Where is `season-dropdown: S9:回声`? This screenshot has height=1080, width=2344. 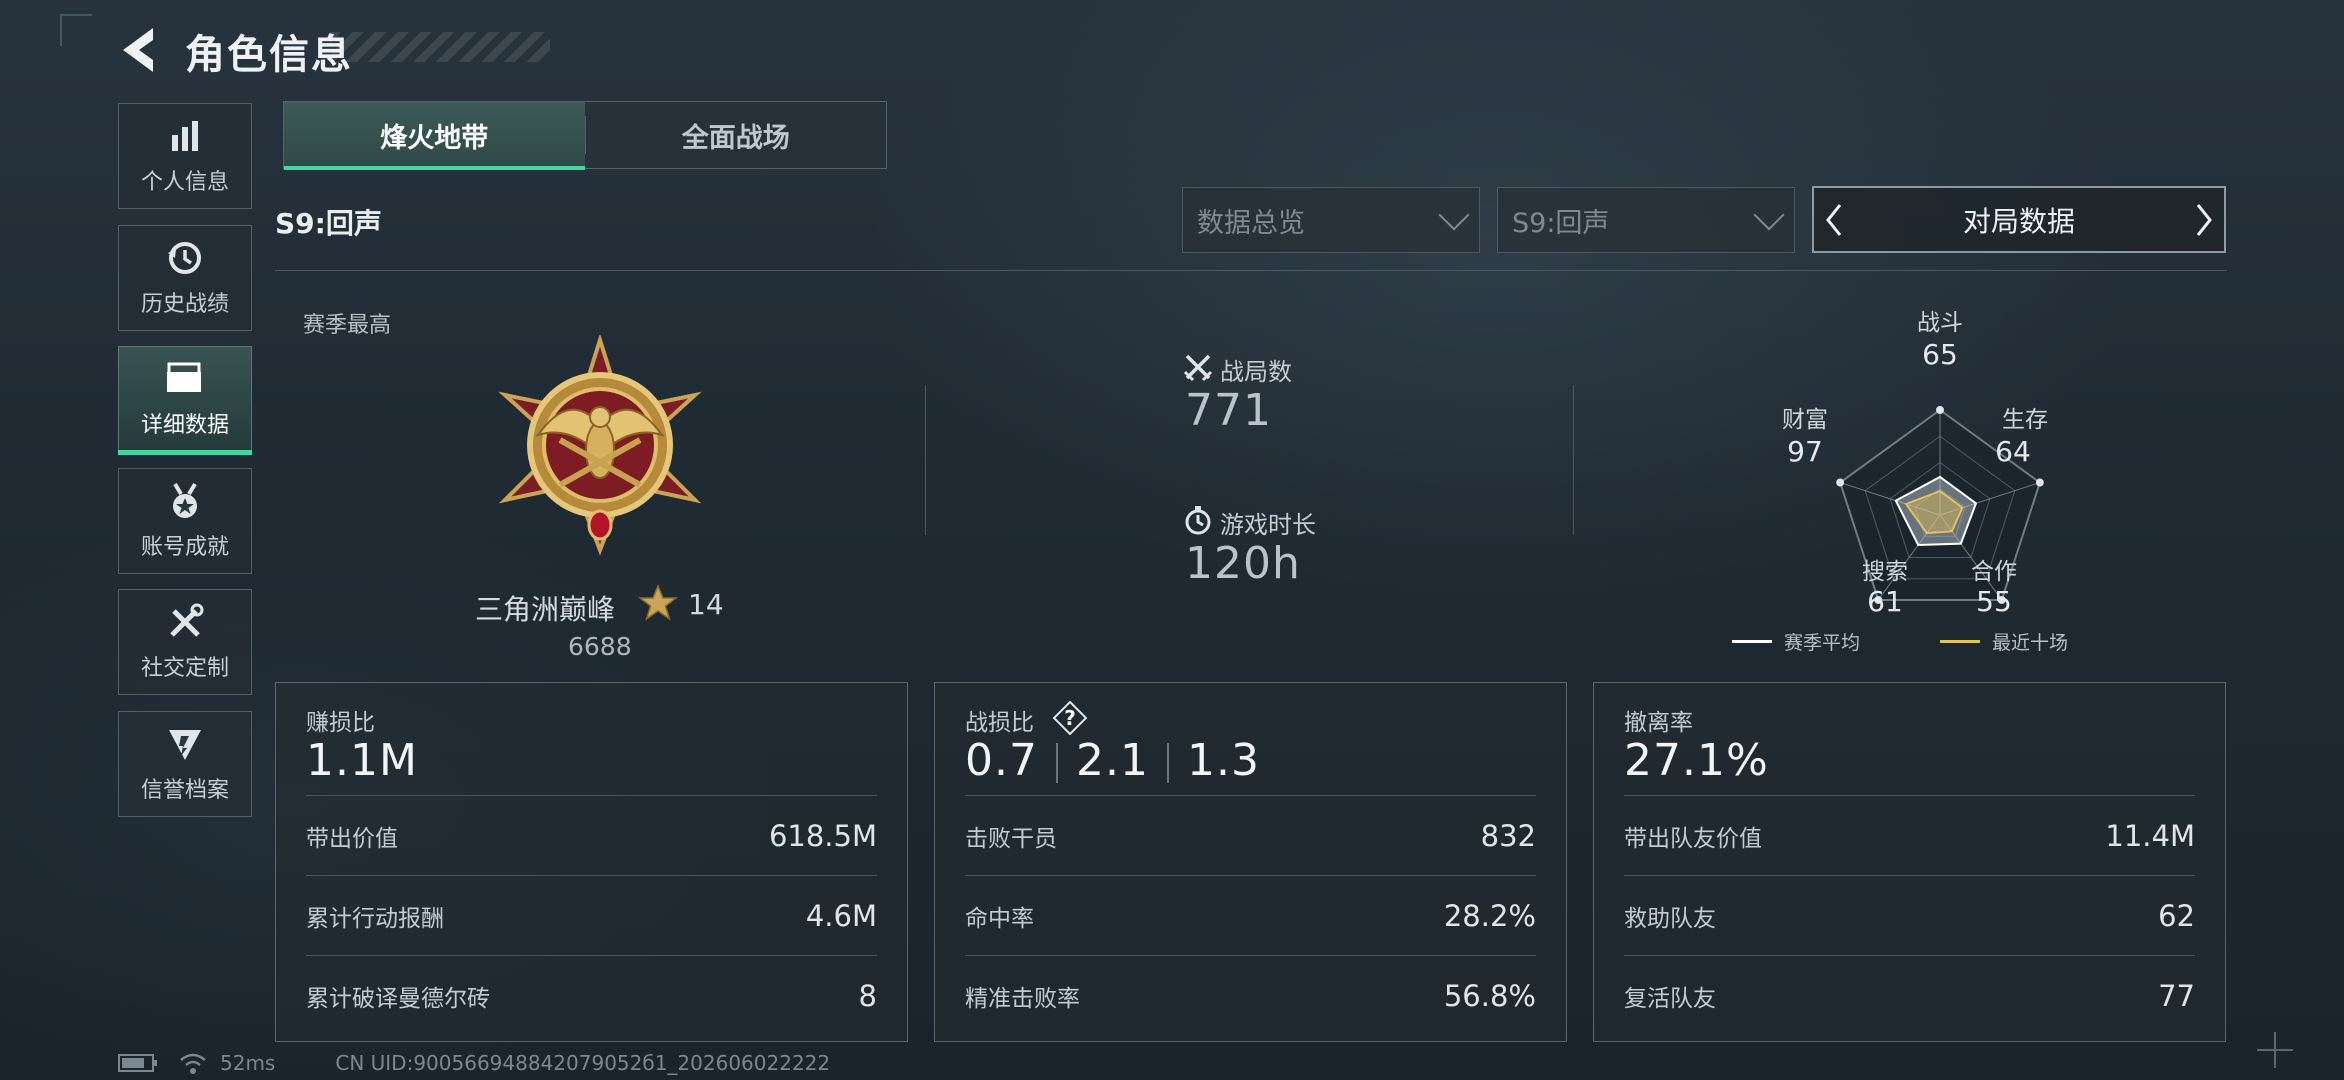
season-dropdown: S9:回声 is located at coordinates (1646, 220).